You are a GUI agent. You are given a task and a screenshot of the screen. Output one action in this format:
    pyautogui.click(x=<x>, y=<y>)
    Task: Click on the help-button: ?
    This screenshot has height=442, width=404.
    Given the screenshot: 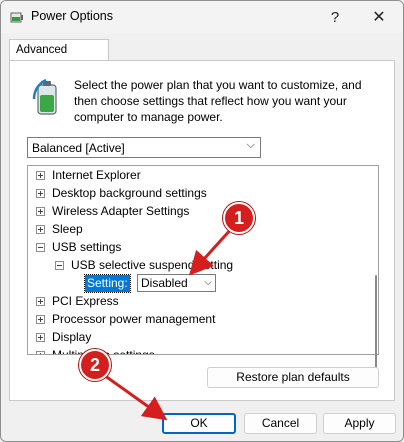 What is the action you would take?
    pyautogui.click(x=335, y=17)
    